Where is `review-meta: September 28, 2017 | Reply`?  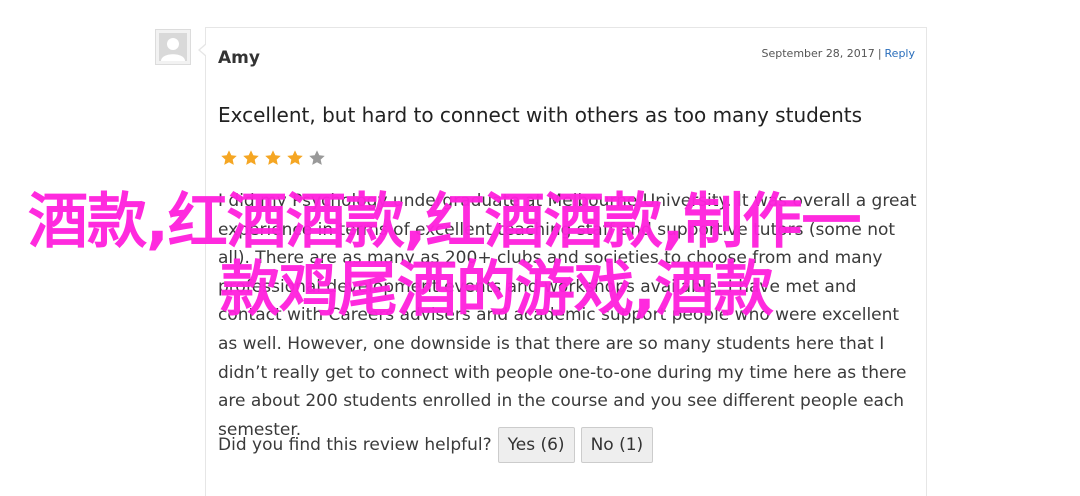
review-meta: September 28, 2017 | Reply is located at coordinates (838, 53).